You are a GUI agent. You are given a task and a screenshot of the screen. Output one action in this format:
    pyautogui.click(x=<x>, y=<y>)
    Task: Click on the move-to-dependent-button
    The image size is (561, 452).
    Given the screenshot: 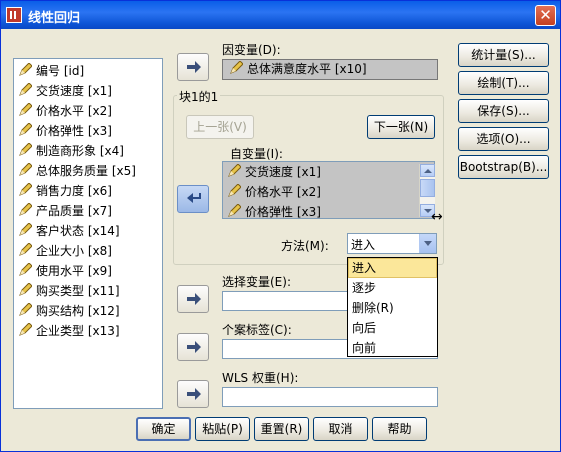 What is the action you would take?
    pyautogui.click(x=193, y=67)
    